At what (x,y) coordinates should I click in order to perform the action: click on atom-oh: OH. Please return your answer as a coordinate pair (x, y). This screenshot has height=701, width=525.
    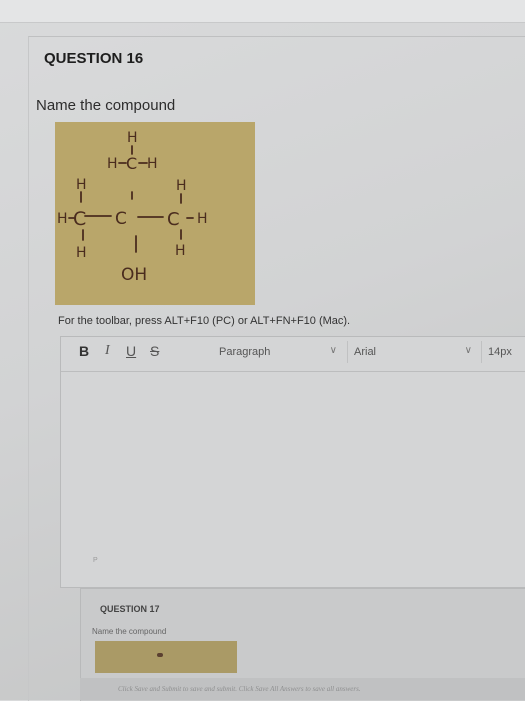
    Looking at the image, I should click on (134, 275).